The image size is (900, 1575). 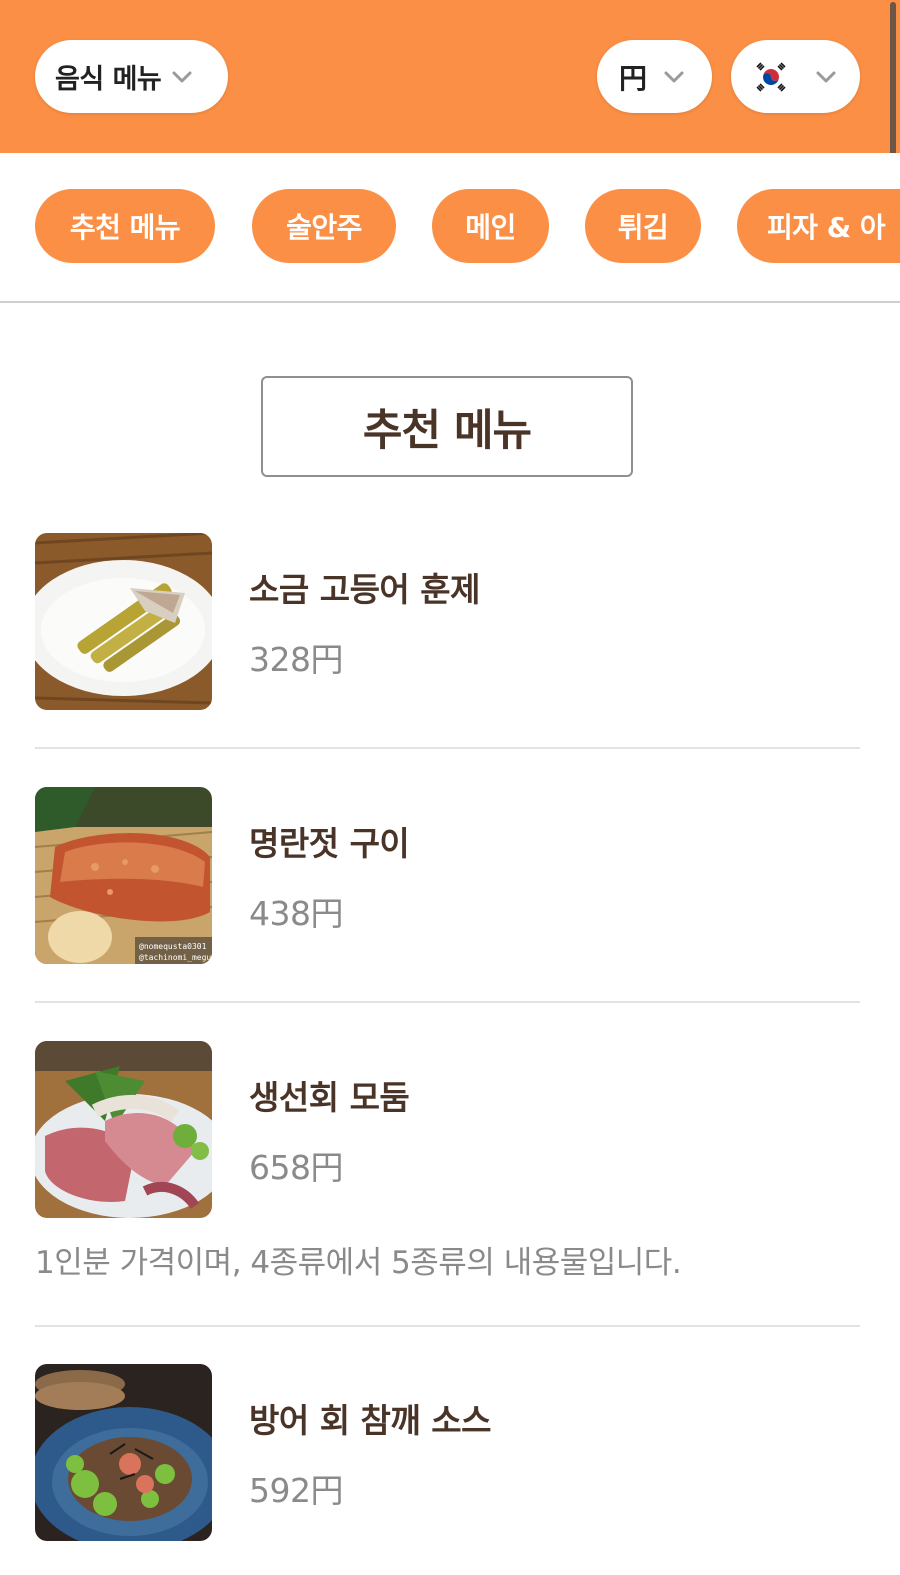 I want to click on menu-item: 생선회 모둠 658円 1인분 가격이며, 4종류에서 5종류의 내용물입니다., so click(x=447, y=1166).